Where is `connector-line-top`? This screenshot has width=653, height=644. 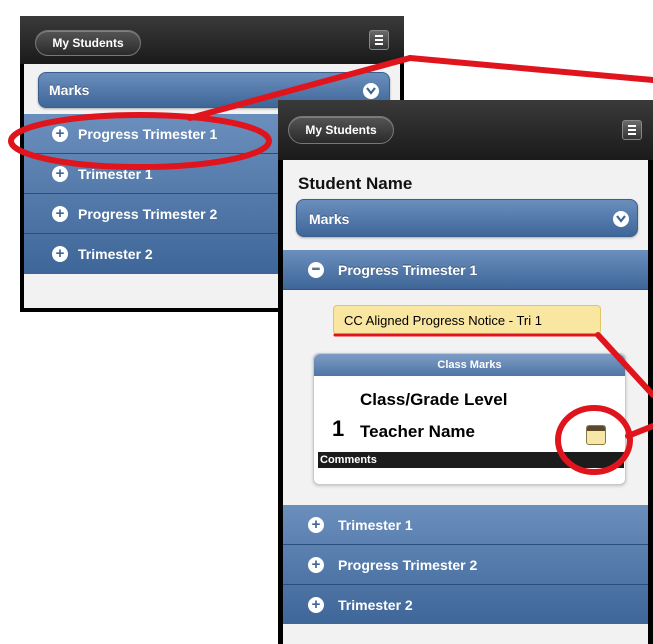
connector-line-top is located at coordinates (300, 88).